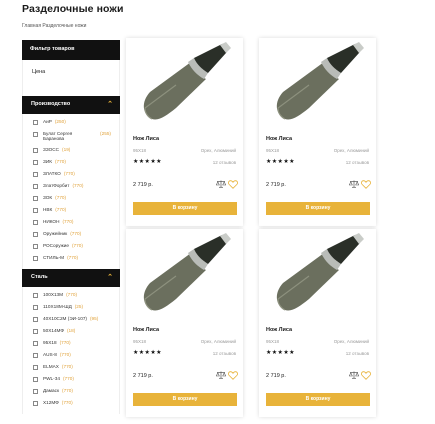 The width and height of the screenshot is (435, 424). I want to click on filter-option: 110Х18М-ШД (25), so click(76, 308).